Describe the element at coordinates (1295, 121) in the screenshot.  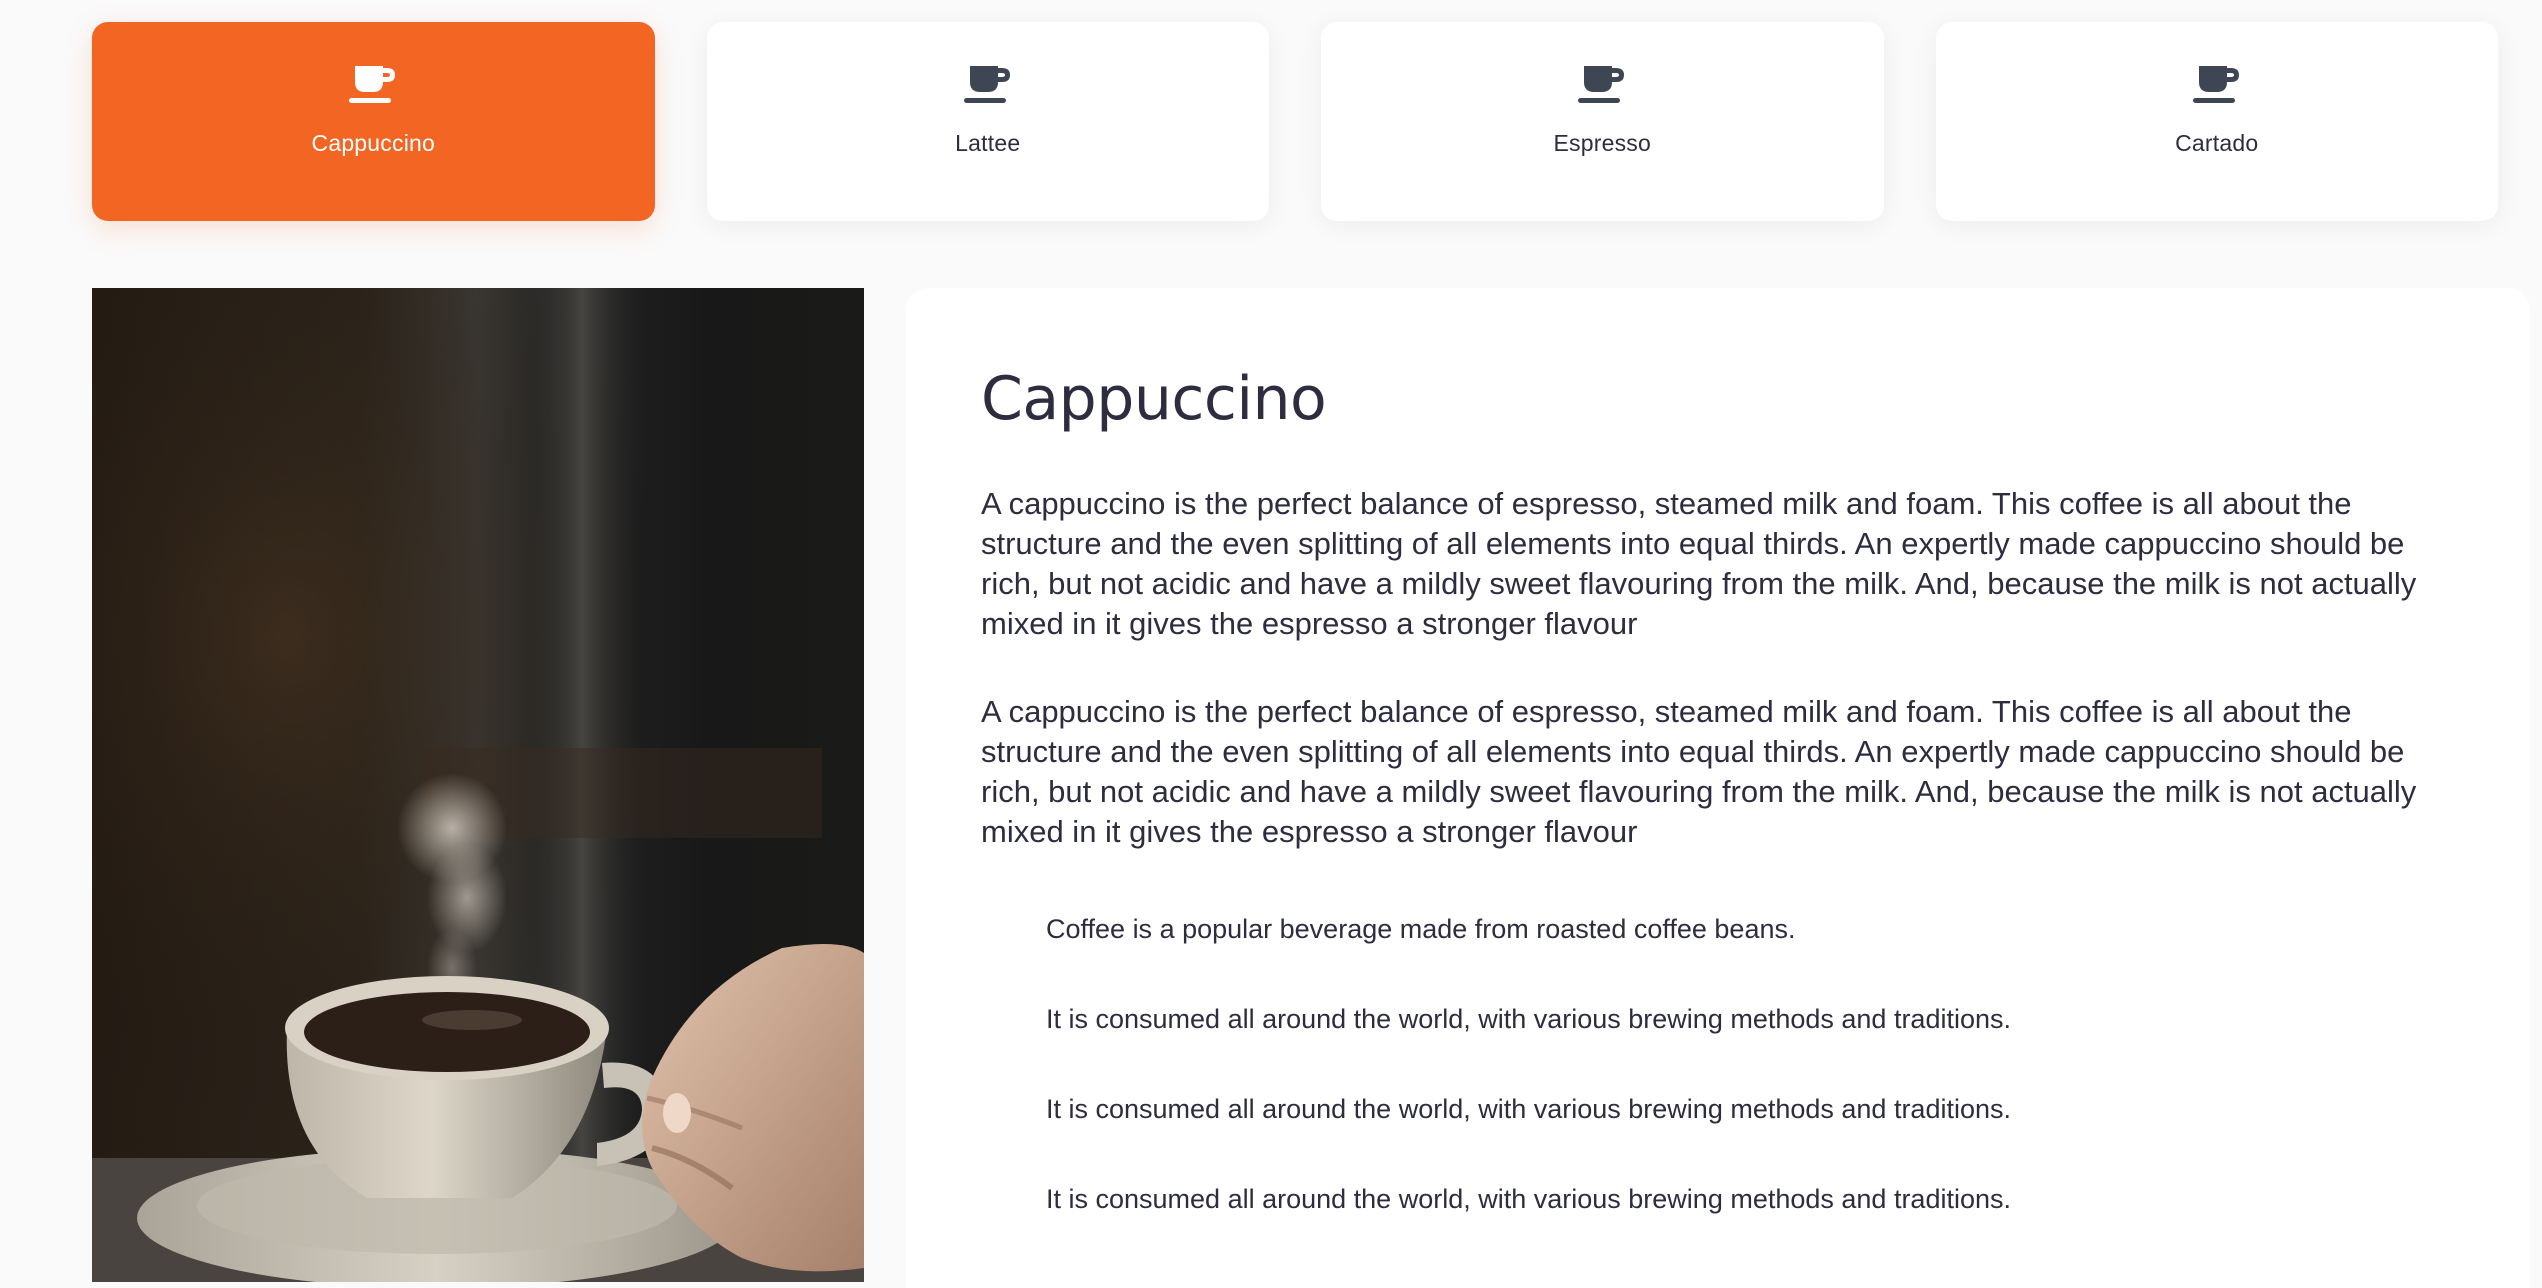
I see `coffee-tabs: Cappuccino Lattee Espresso Cartado` at that location.